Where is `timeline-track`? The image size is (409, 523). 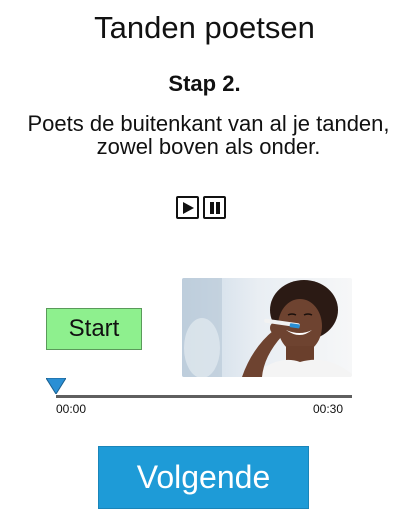 timeline-track is located at coordinates (204, 396).